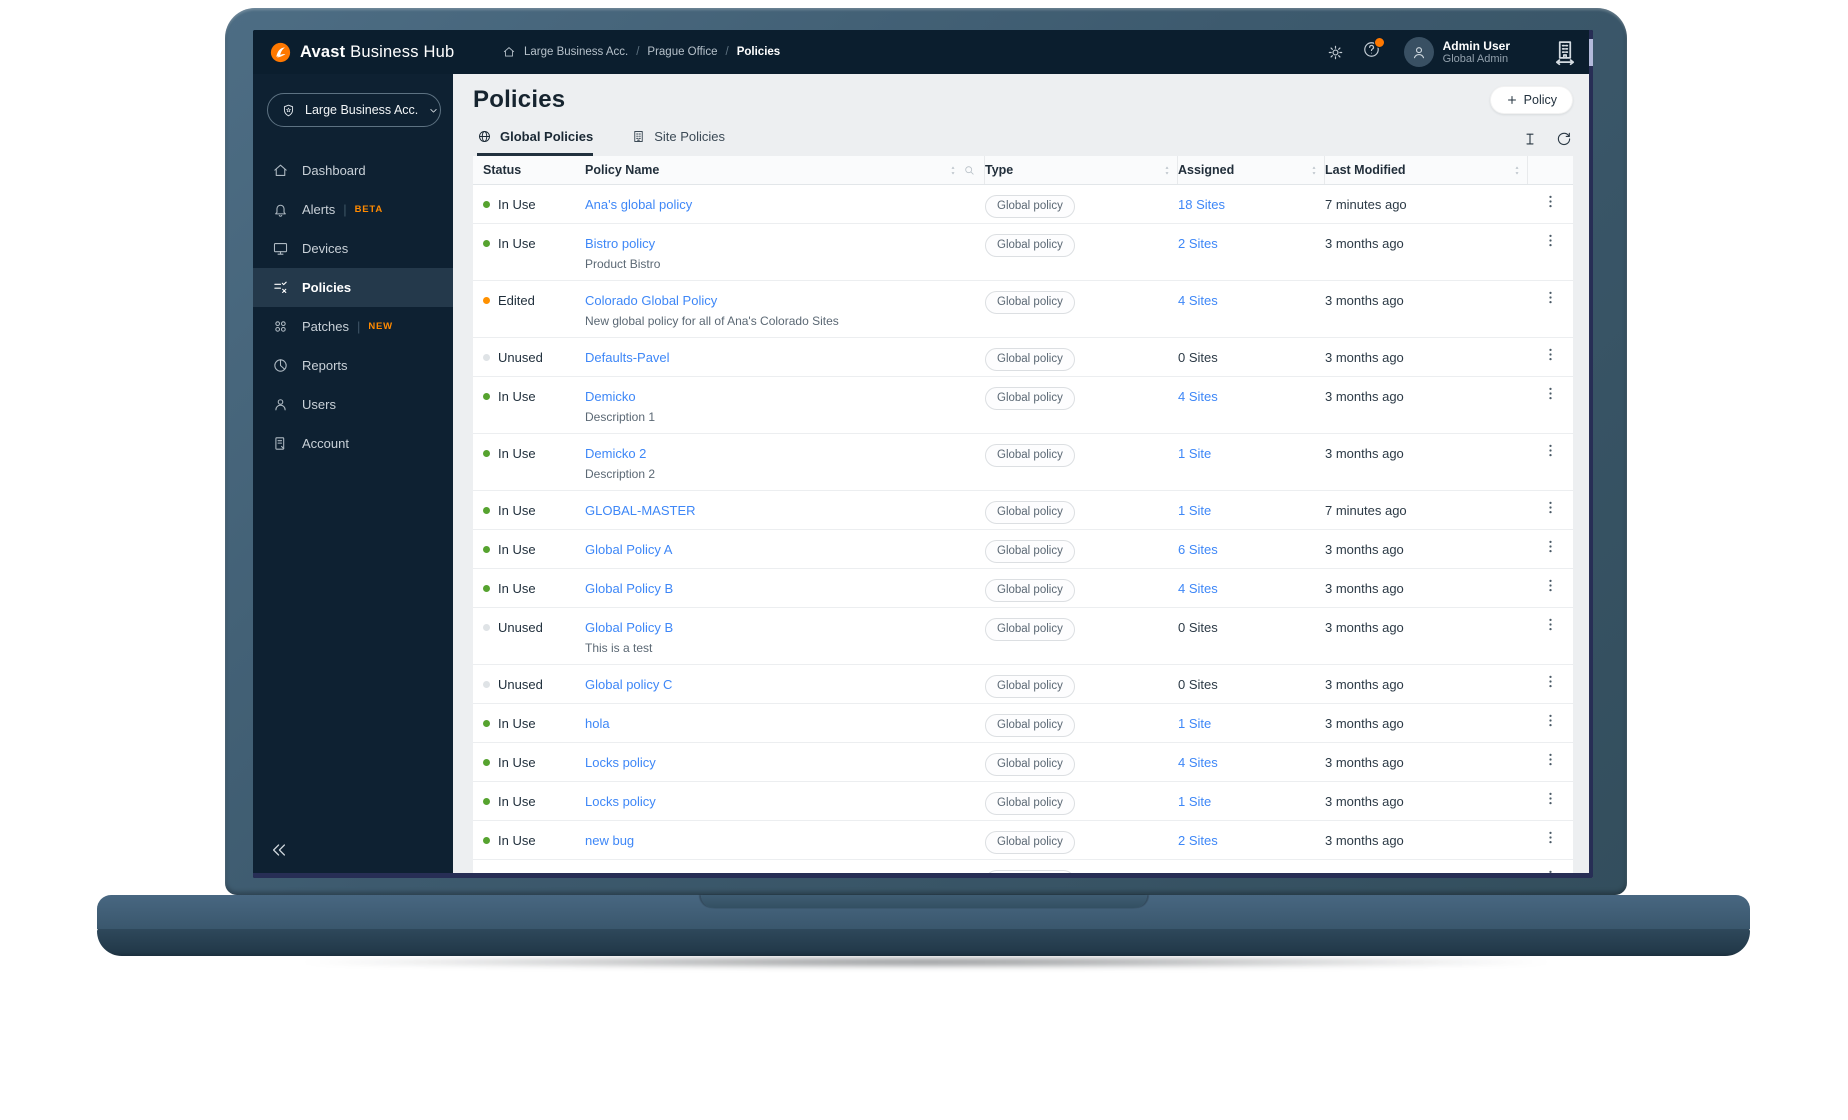  What do you see at coordinates (279, 850) in the screenshot?
I see `sidebar-collapse-icon` at bounding box center [279, 850].